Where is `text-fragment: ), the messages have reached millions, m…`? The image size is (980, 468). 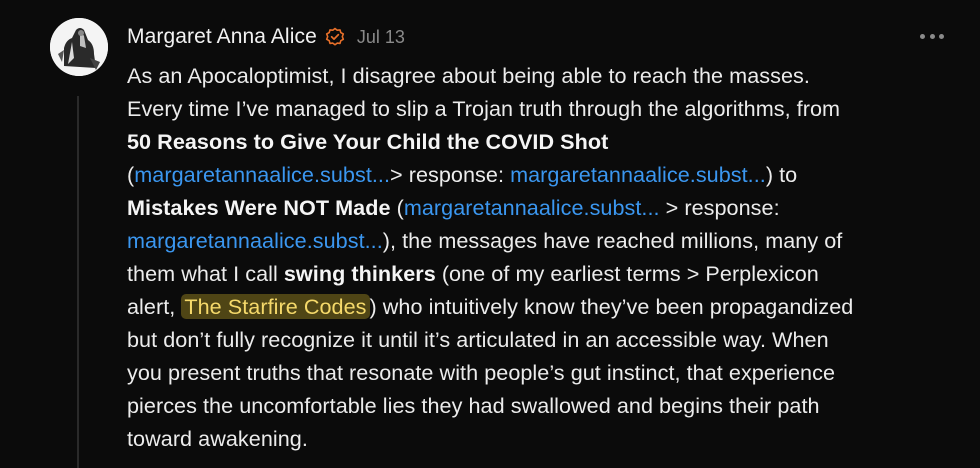
text-fragment: ), the messages have reached millions, m… is located at coordinates (612, 240).